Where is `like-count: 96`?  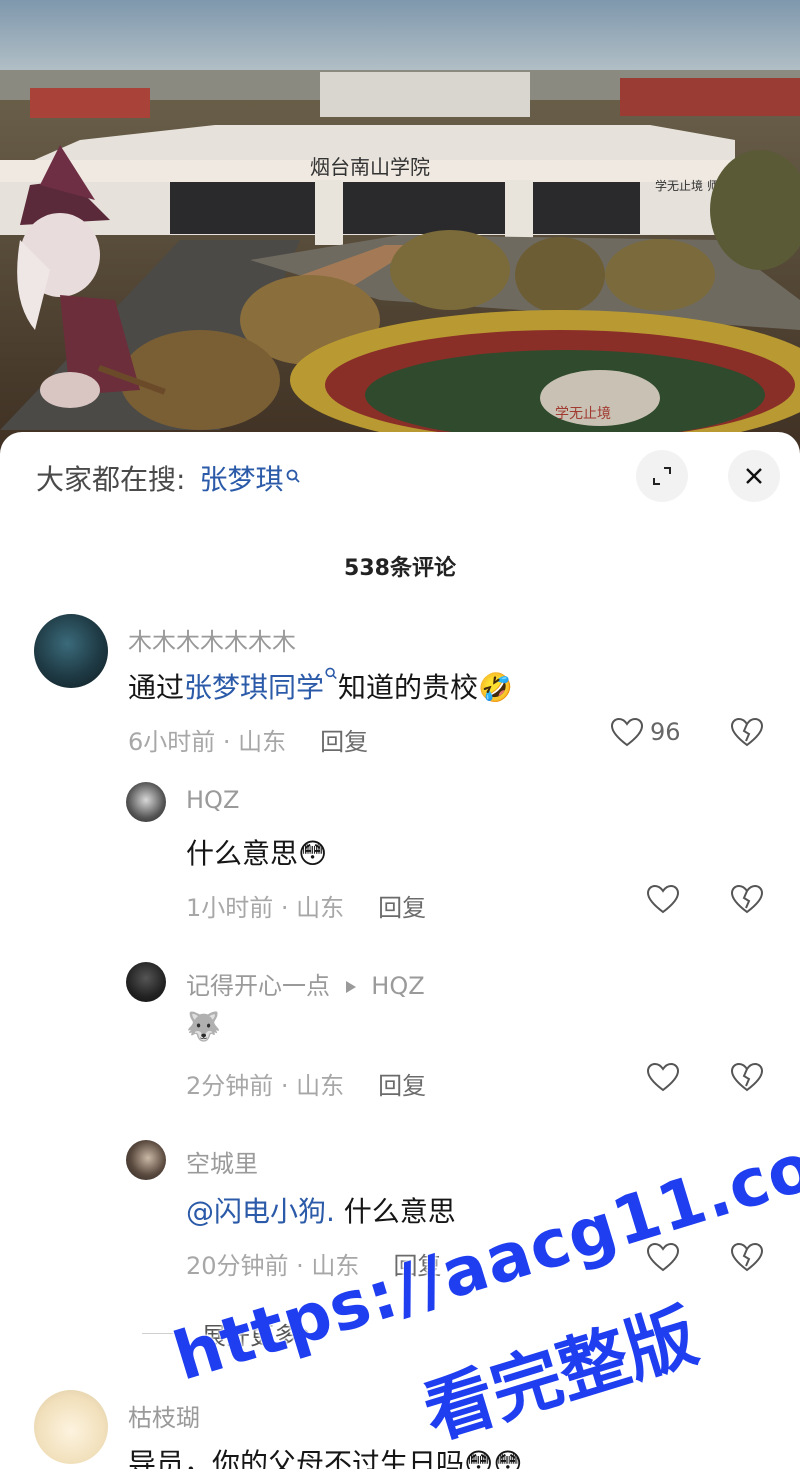
like-count: 96 is located at coordinates (665, 732).